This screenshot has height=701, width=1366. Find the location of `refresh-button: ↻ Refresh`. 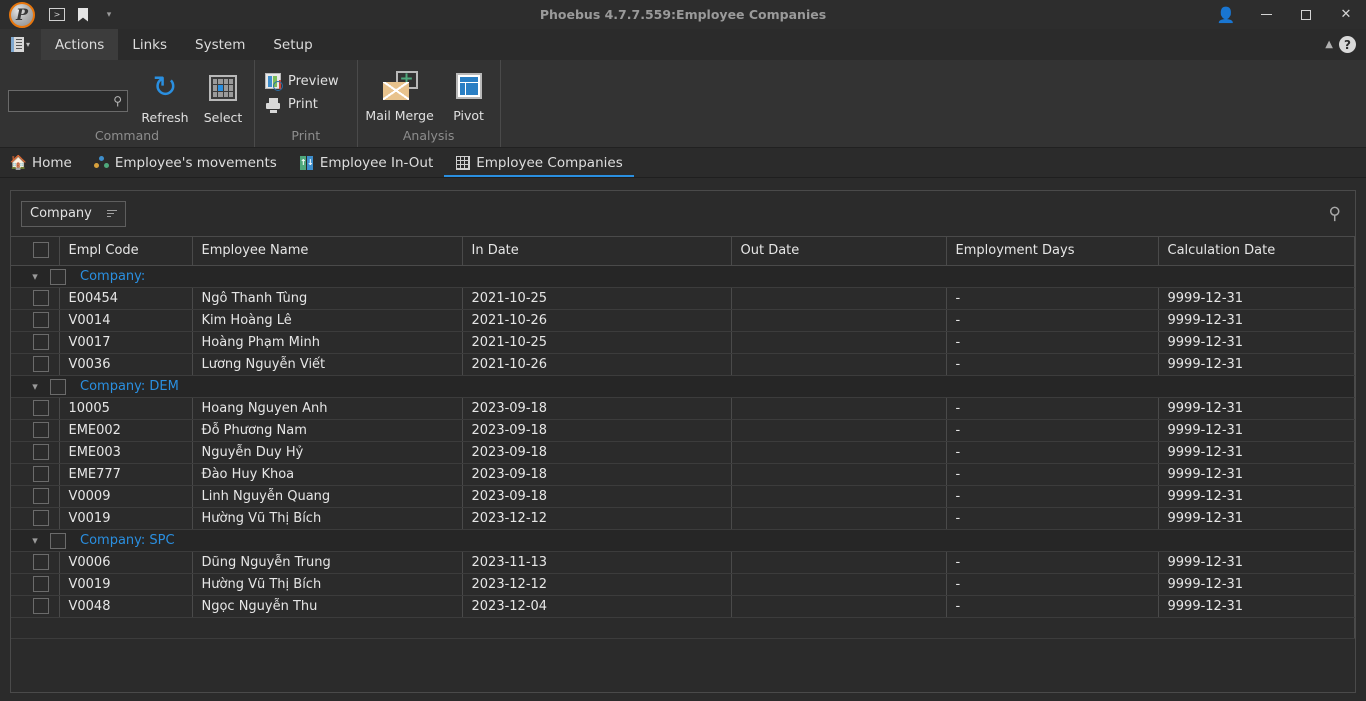

refresh-button: ↻ Refresh is located at coordinates (165, 96).